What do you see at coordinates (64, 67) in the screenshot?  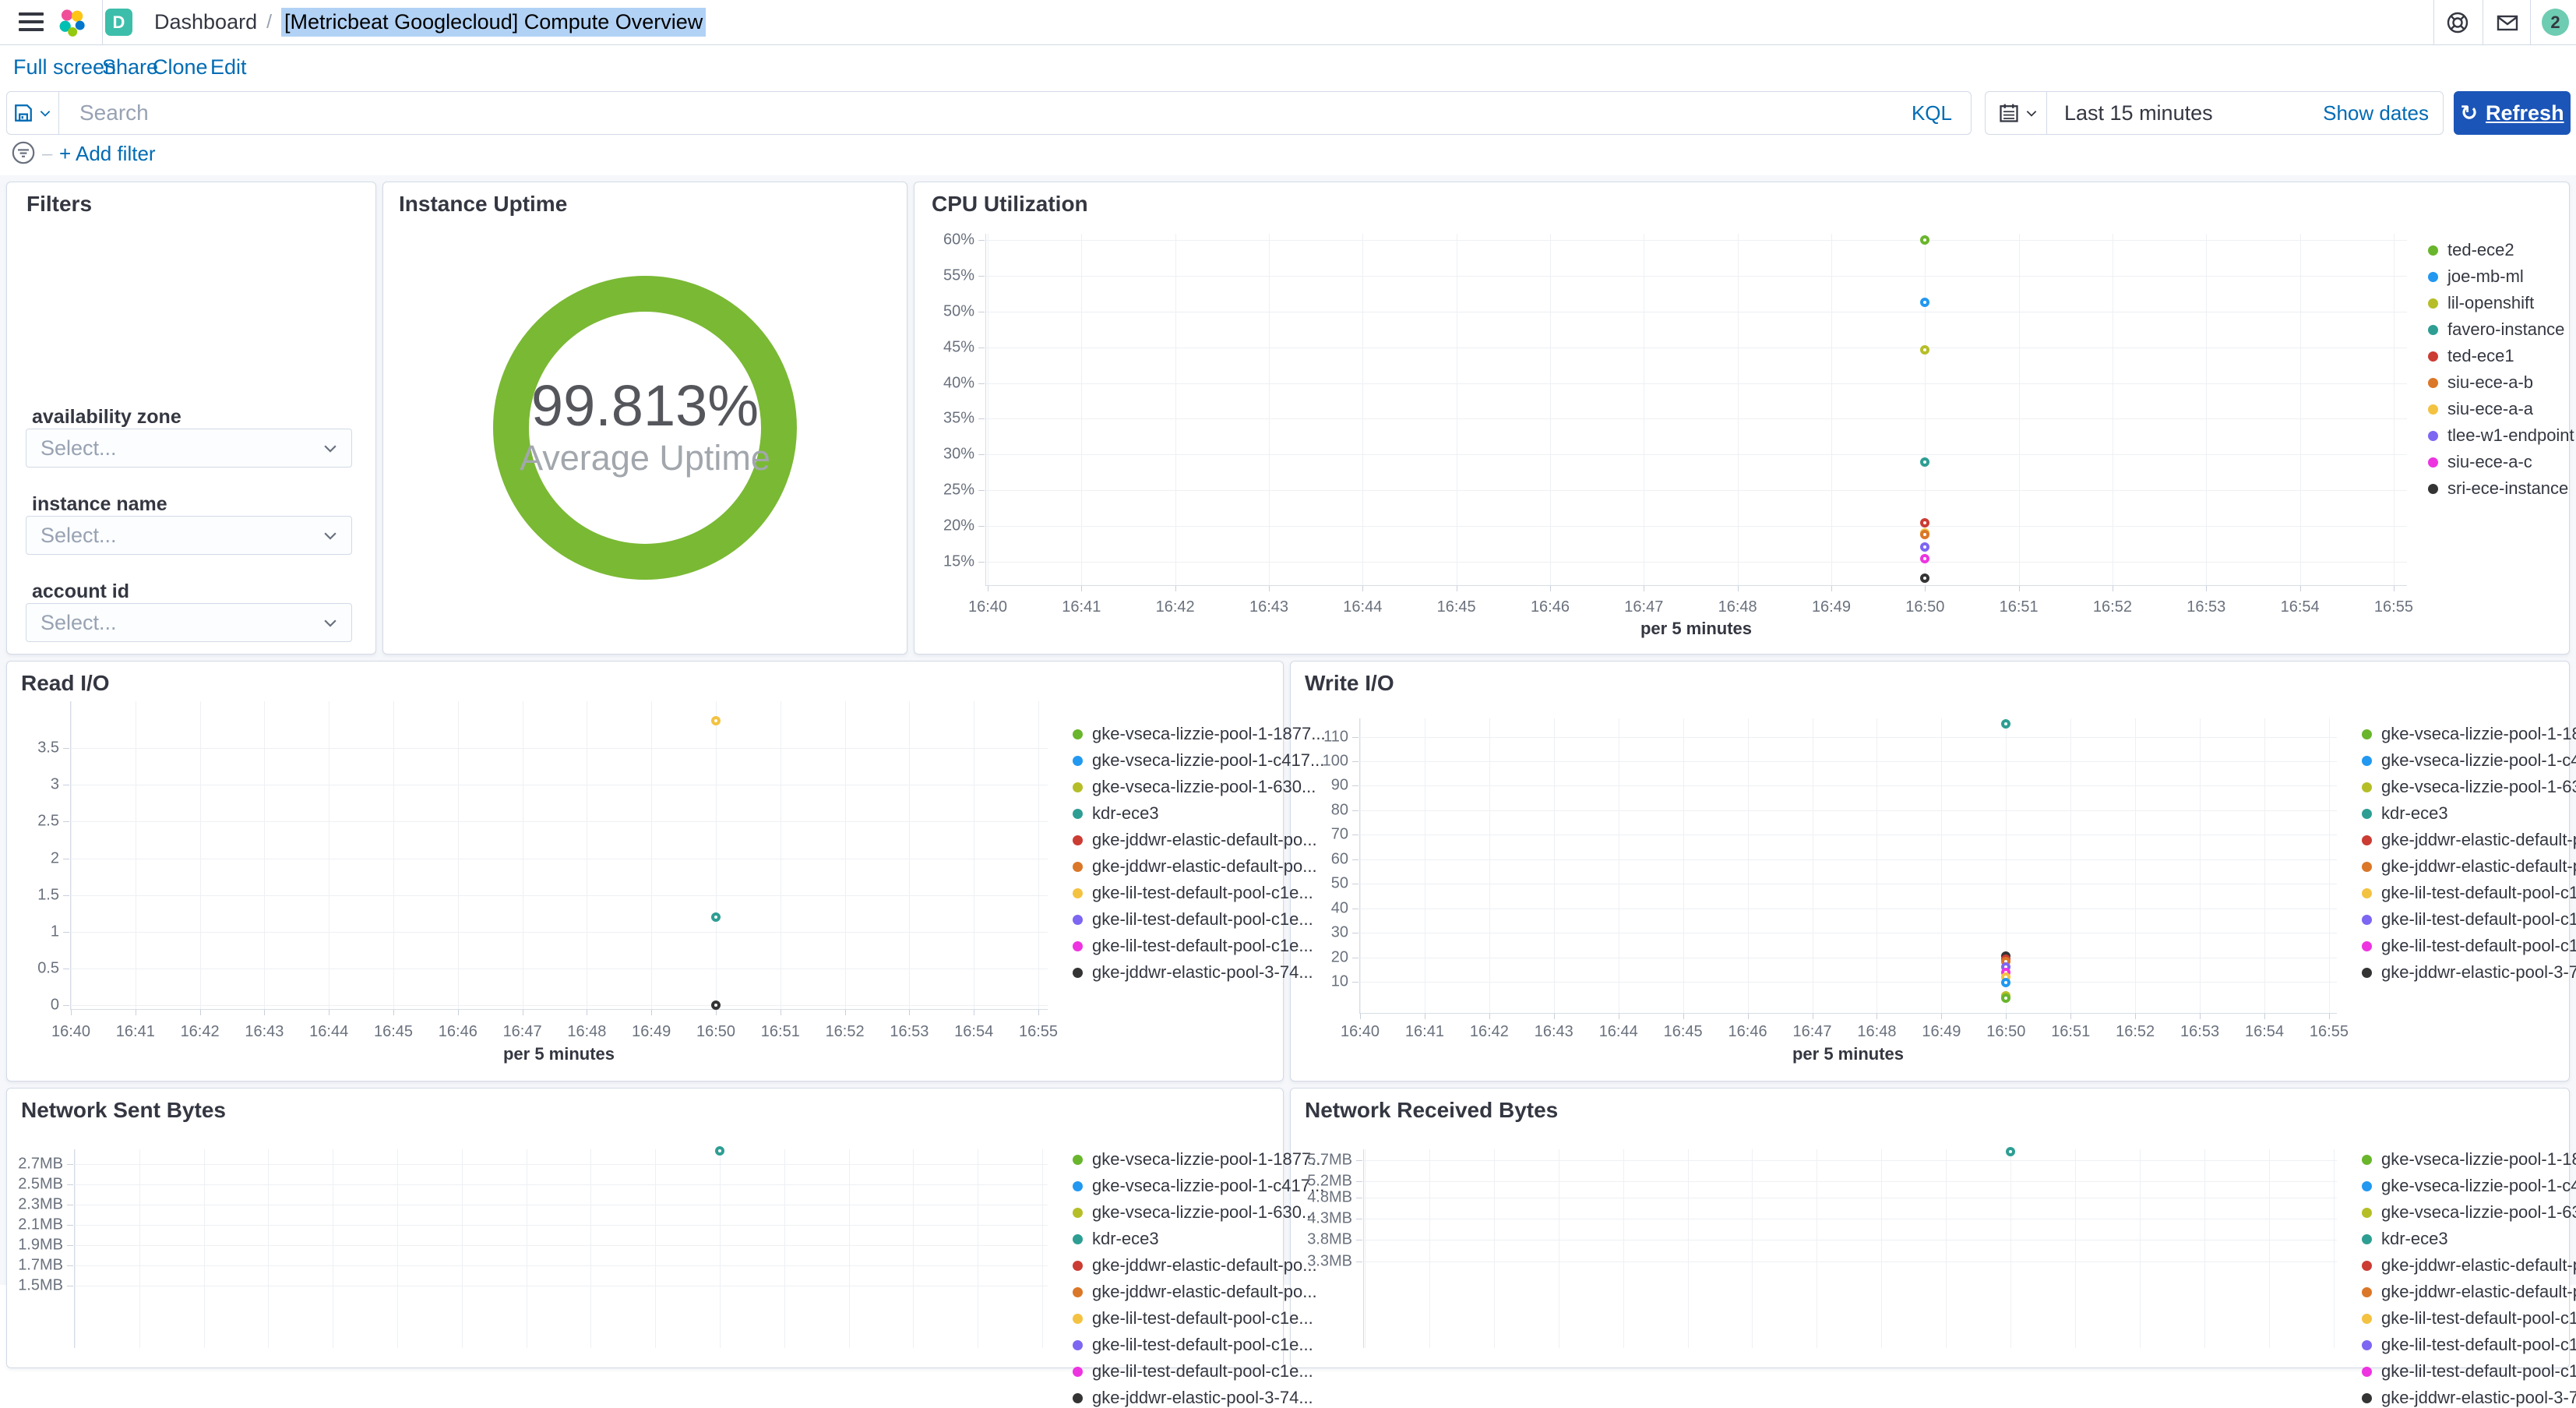 I see `full-screen-button: Full screen` at bounding box center [64, 67].